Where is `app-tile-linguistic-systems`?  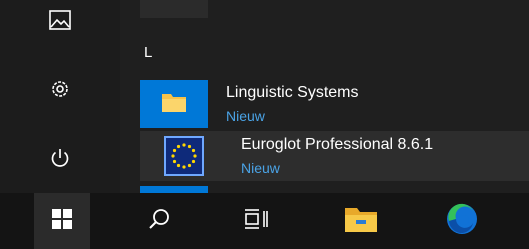
app-tile-linguistic-systems is located at coordinates (174, 104).